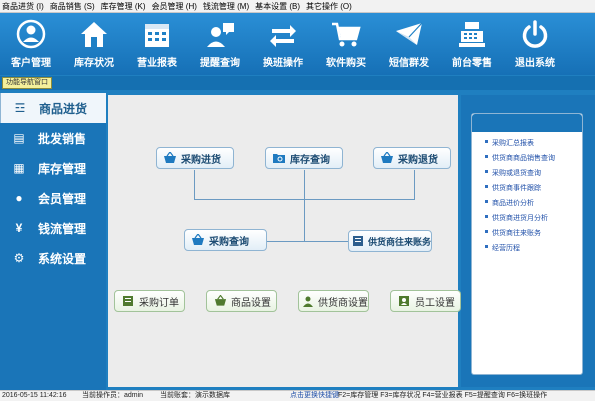 This screenshot has height=401, width=595. I want to click on nav-window-title: 功能导航窗口, so click(27, 83).